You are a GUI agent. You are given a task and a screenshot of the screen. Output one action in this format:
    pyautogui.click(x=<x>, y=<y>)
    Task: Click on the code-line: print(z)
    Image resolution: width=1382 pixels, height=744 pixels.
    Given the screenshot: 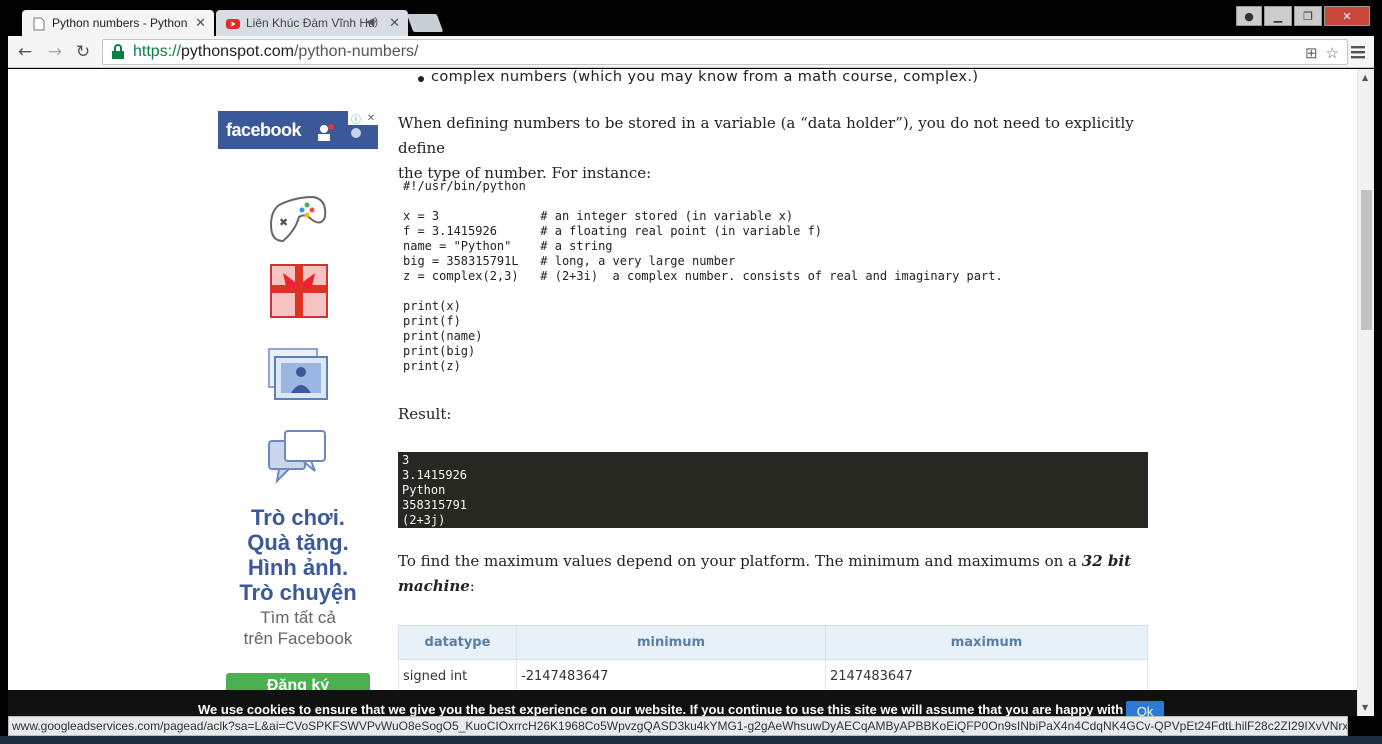 What is the action you would take?
    pyautogui.click(x=432, y=366)
    